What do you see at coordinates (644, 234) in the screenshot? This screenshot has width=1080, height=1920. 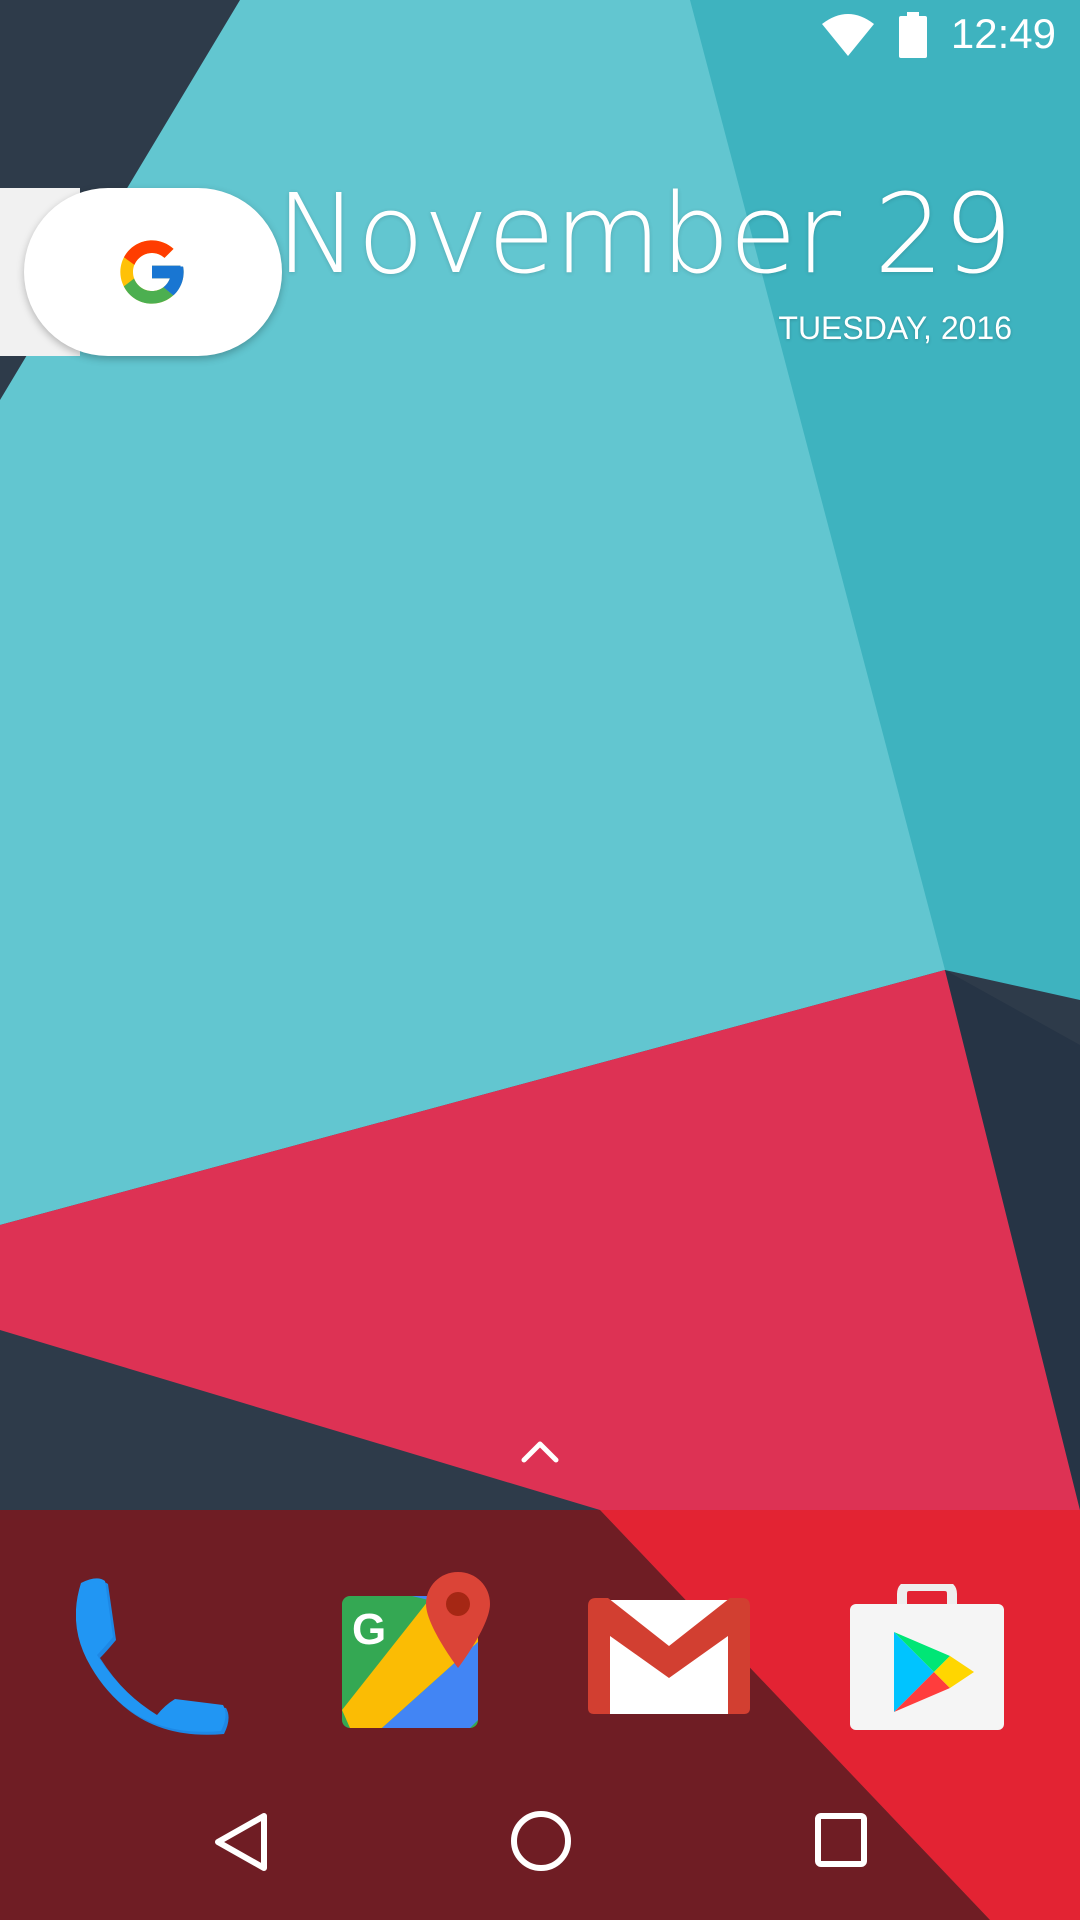 I see `date-title: November 29` at bounding box center [644, 234].